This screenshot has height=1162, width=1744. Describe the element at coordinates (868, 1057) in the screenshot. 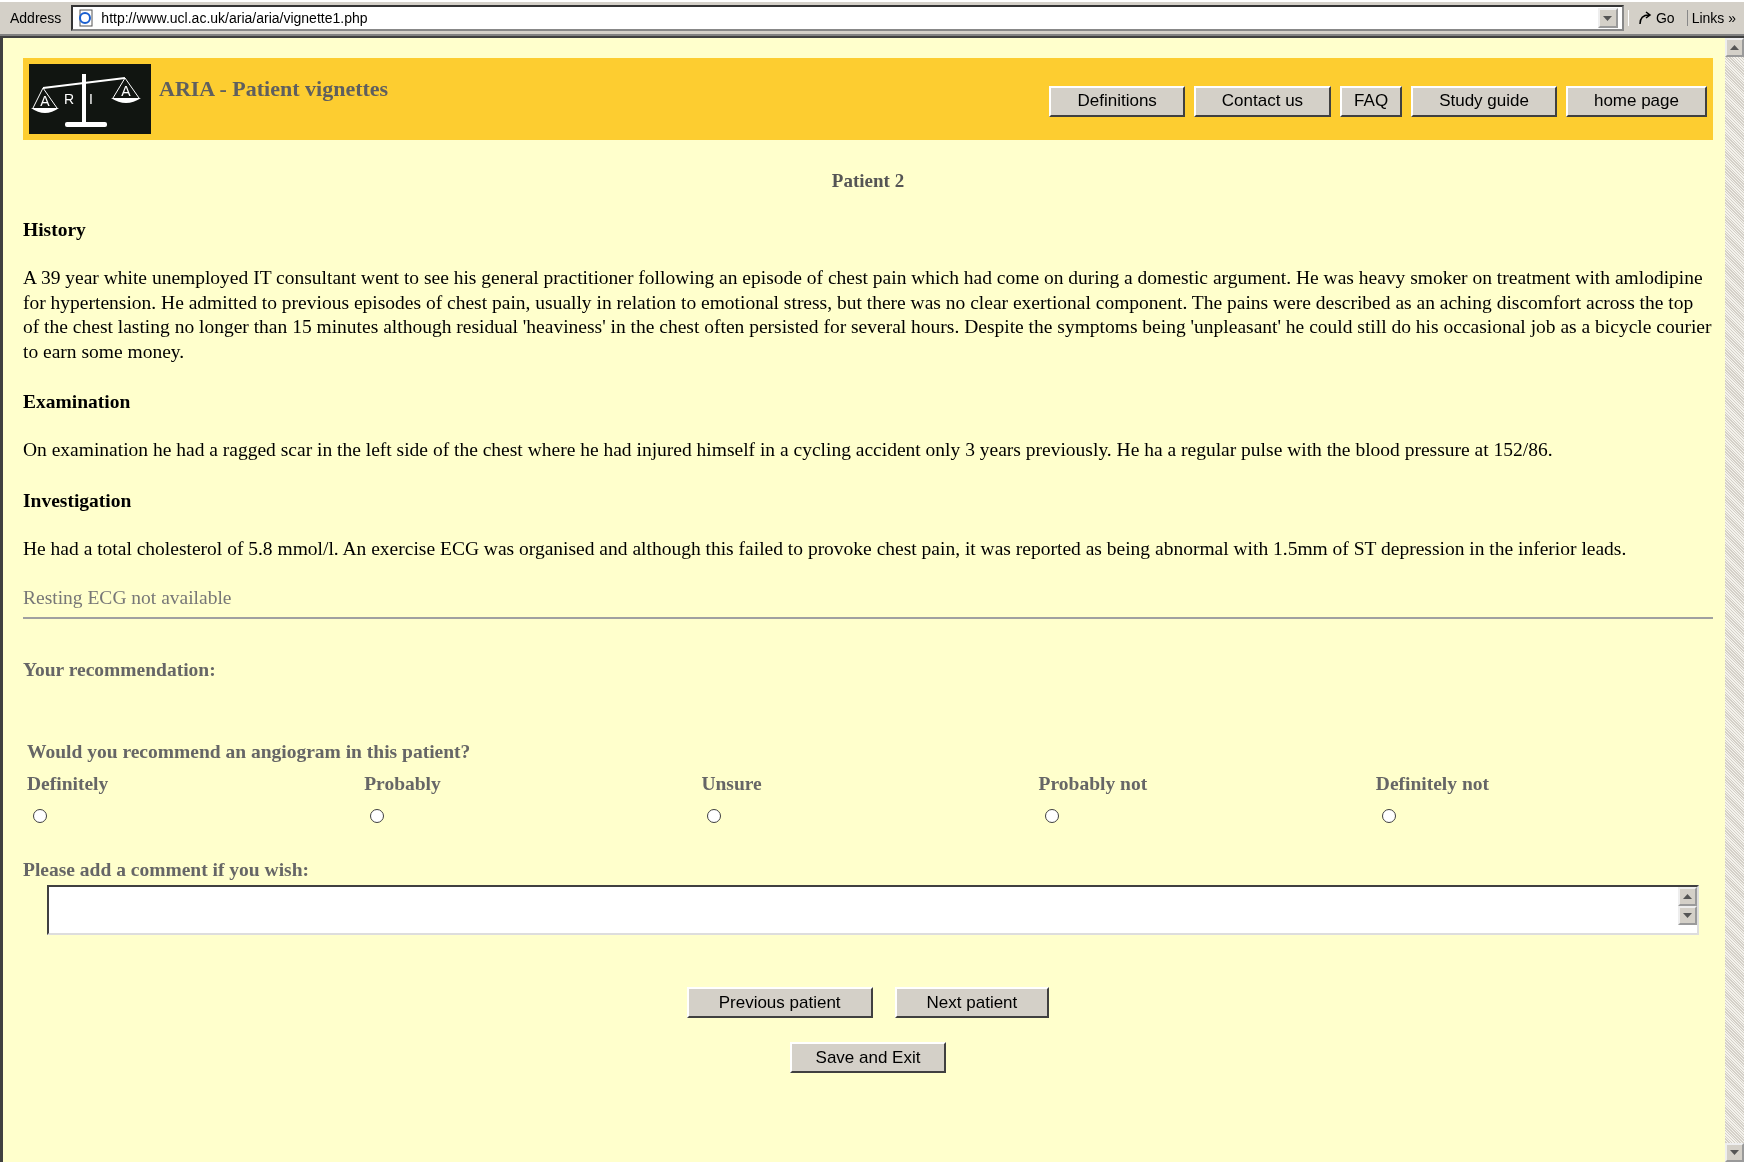

I see `save-exit-button: Save and Exit` at that location.